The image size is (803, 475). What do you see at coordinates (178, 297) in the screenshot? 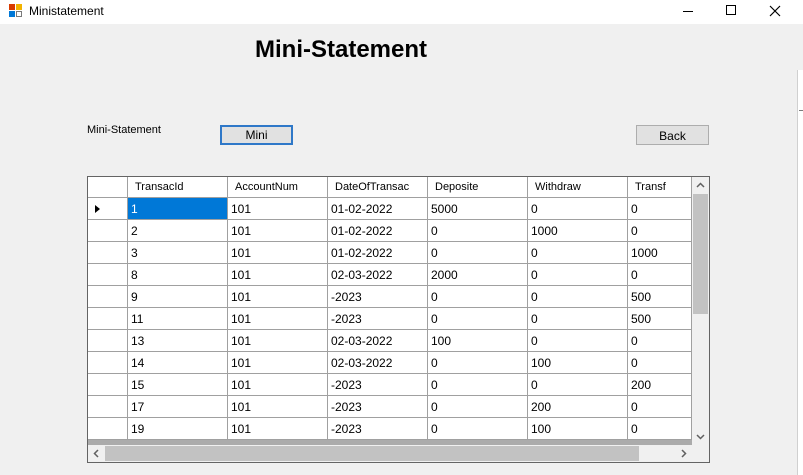
I see `table-cell: 9` at bounding box center [178, 297].